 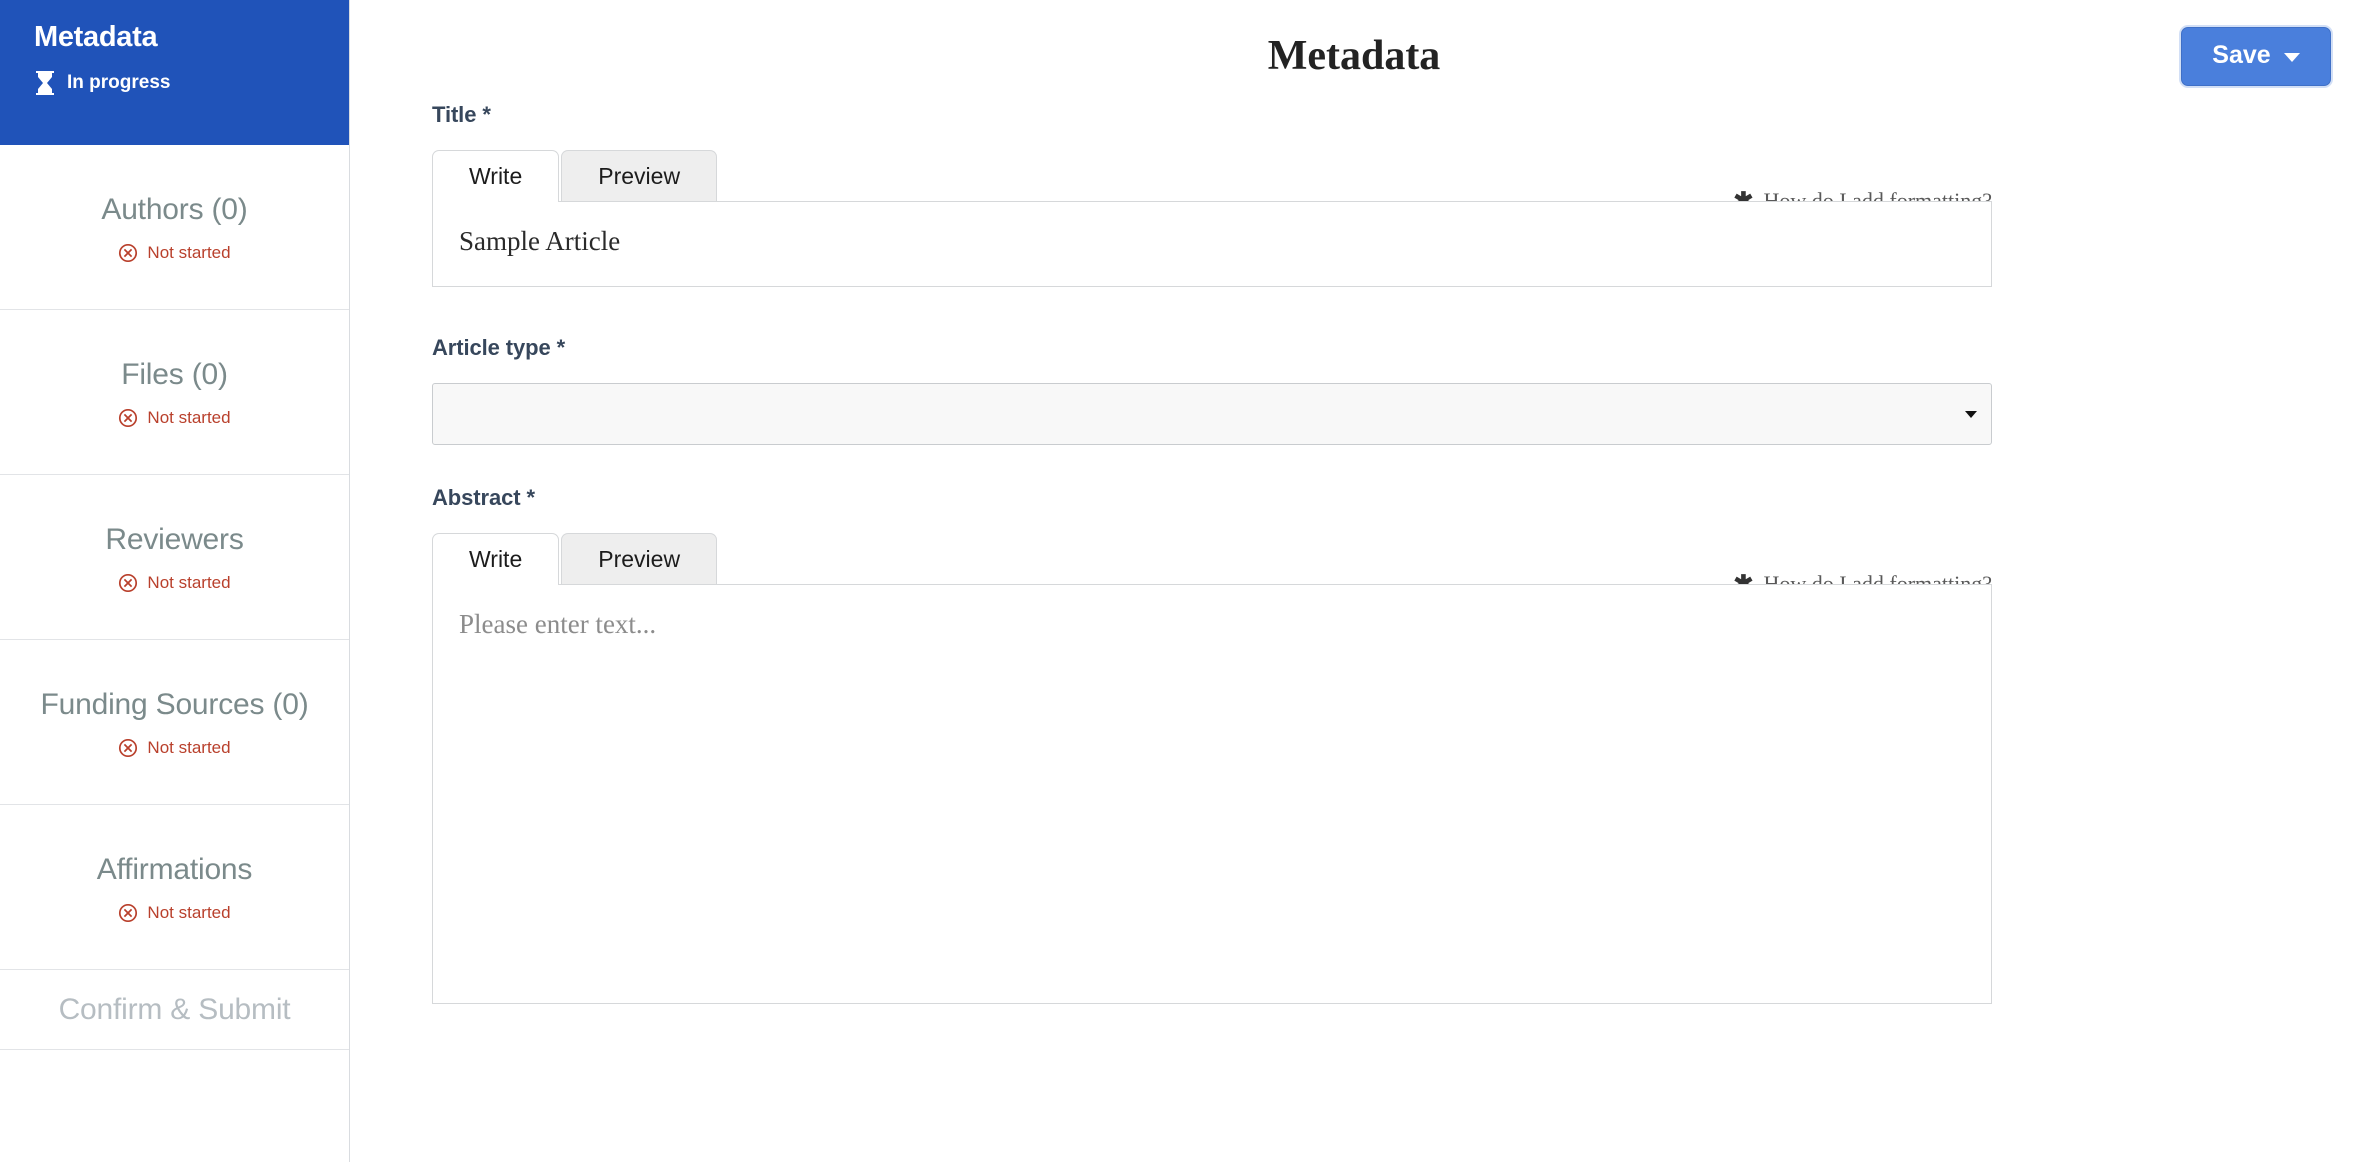 What do you see at coordinates (1212, 181) in the screenshot?
I see `title-editor-tabs: Write Preview ✱ How do I add formatting?` at bounding box center [1212, 181].